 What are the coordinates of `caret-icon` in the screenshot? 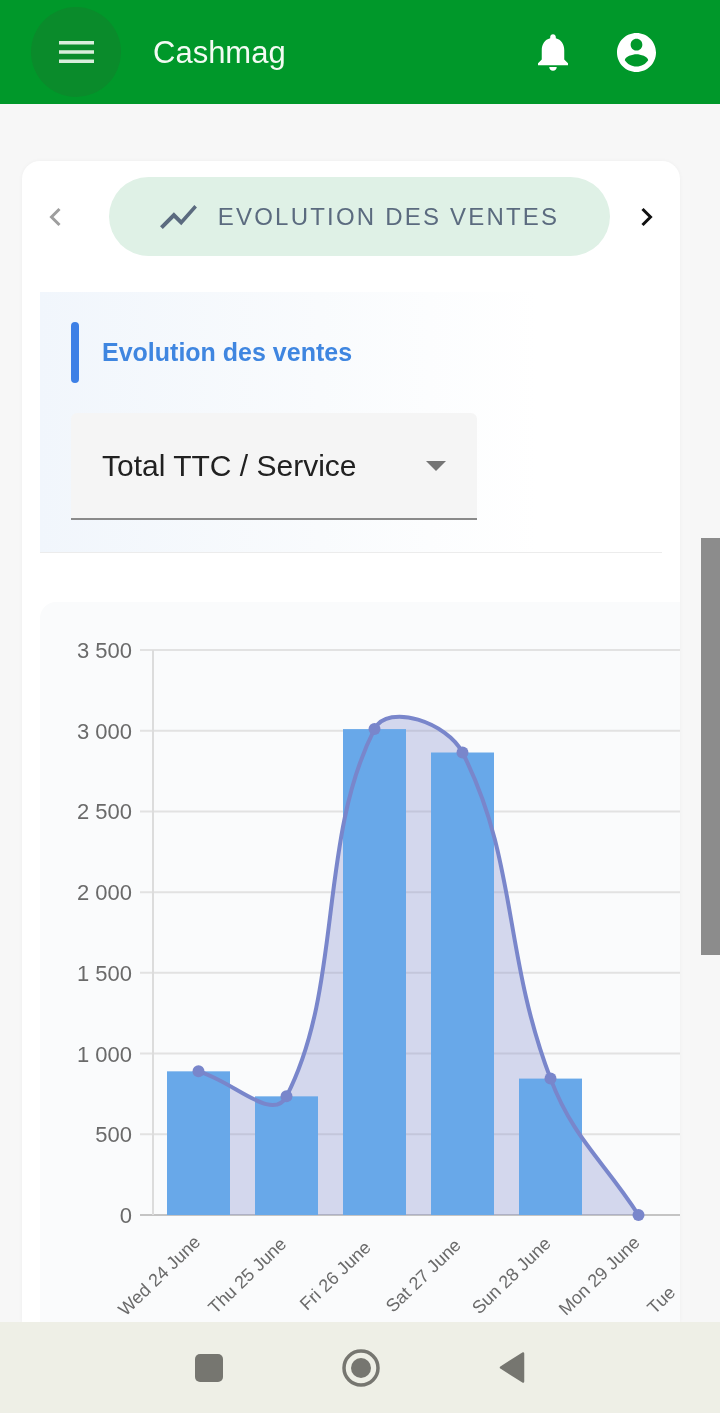 It's located at (436, 465).